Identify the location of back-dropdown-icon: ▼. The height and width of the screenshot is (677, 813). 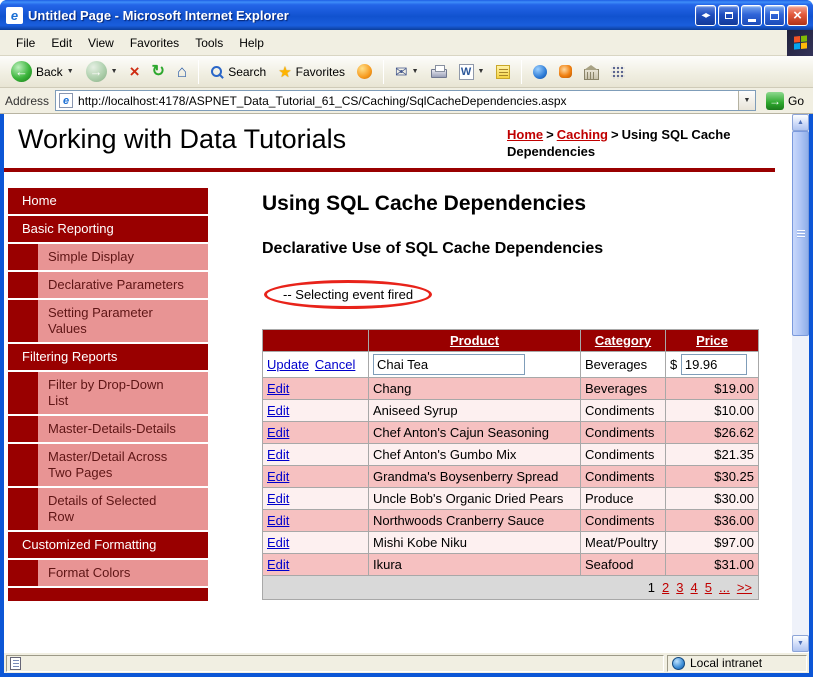
(70, 71).